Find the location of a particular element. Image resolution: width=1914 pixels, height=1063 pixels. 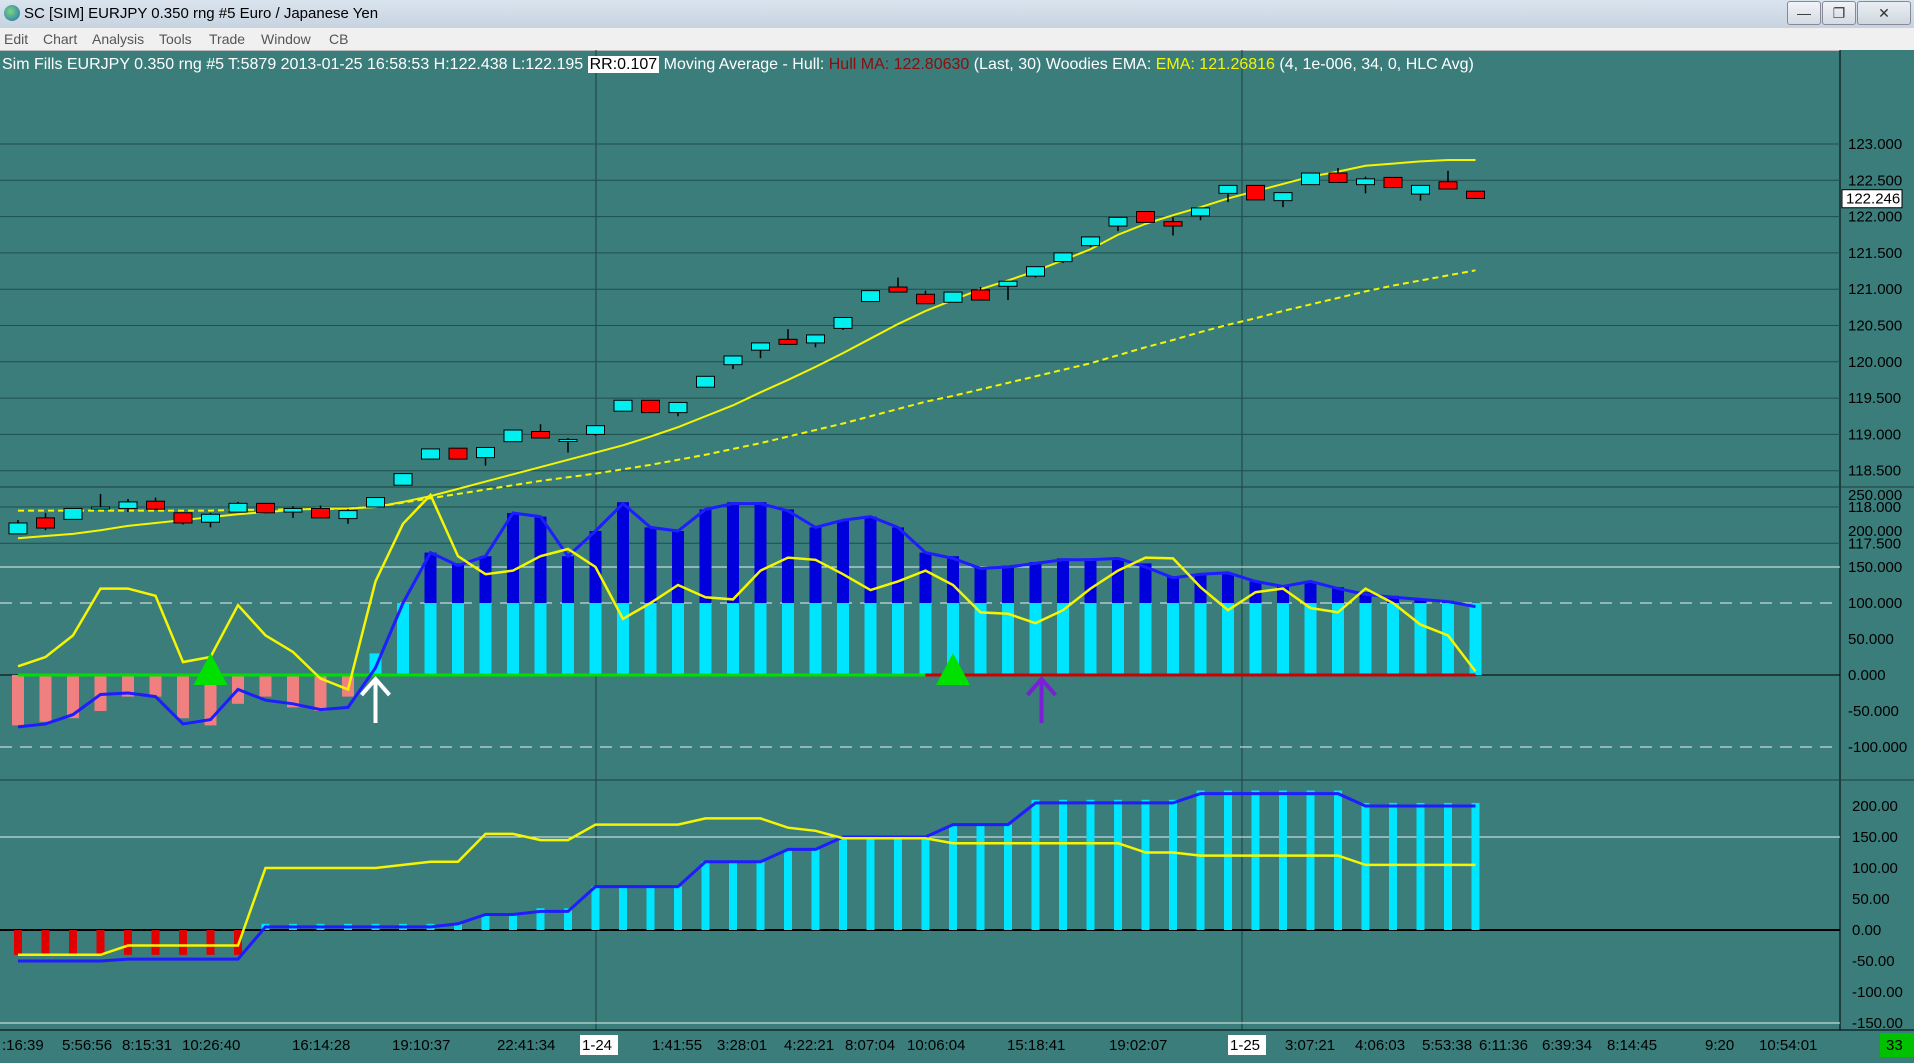

time-axis-label: 6:39:34 is located at coordinates (1567, 1045).